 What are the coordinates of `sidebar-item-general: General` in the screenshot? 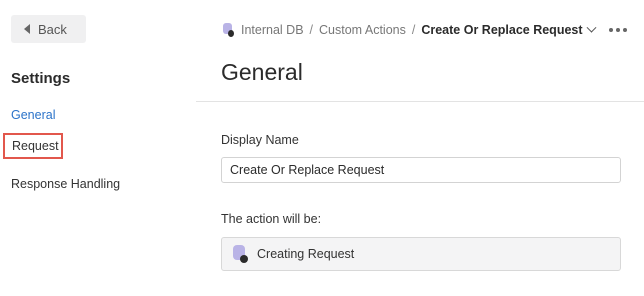 It's located at (33, 115).